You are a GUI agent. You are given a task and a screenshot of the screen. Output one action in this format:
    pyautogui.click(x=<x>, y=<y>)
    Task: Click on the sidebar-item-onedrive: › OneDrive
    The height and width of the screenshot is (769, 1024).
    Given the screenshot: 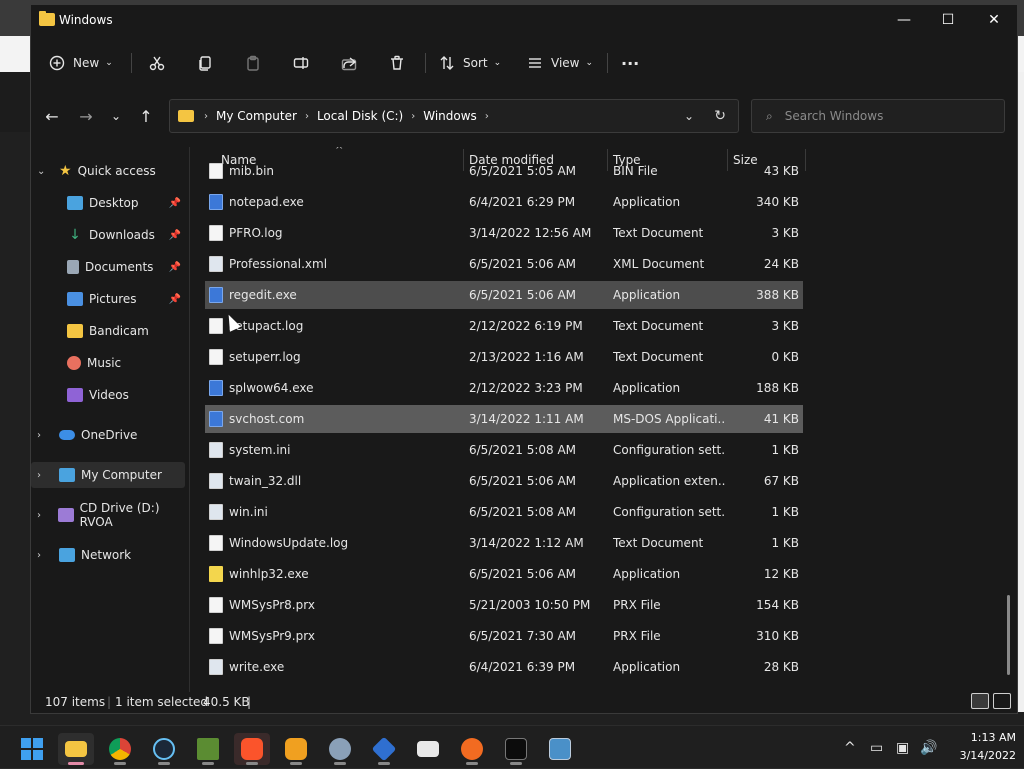 What is the action you would take?
    pyautogui.click(x=108, y=435)
    